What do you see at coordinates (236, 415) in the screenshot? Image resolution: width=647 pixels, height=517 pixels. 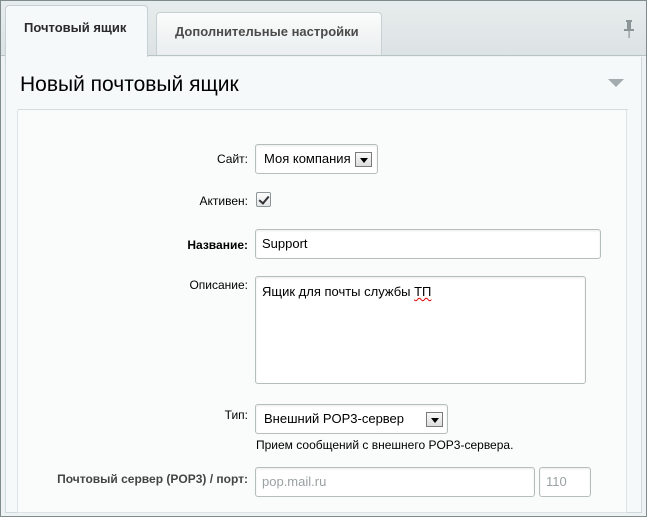 I see `type-label: Тип:` at bounding box center [236, 415].